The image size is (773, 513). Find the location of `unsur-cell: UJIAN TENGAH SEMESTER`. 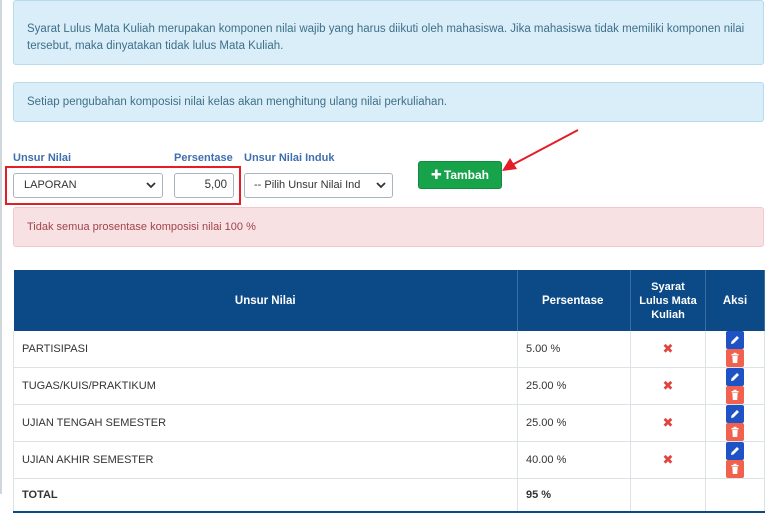

unsur-cell: UJIAN TENGAH SEMESTER is located at coordinates (265, 423).